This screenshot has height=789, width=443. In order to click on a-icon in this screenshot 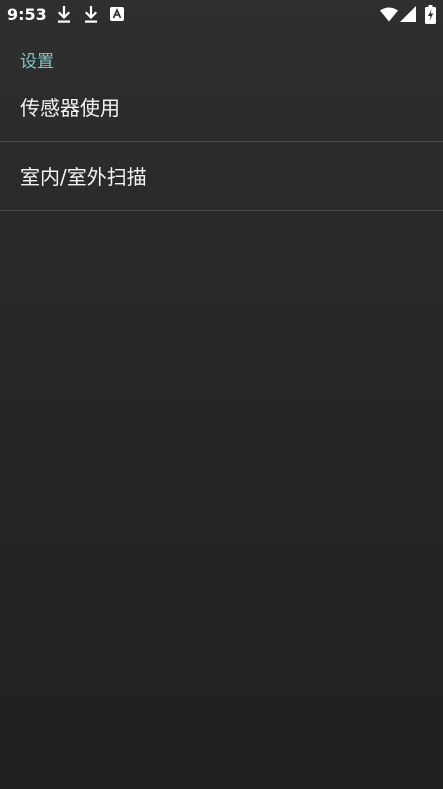, I will do `click(117, 14)`.